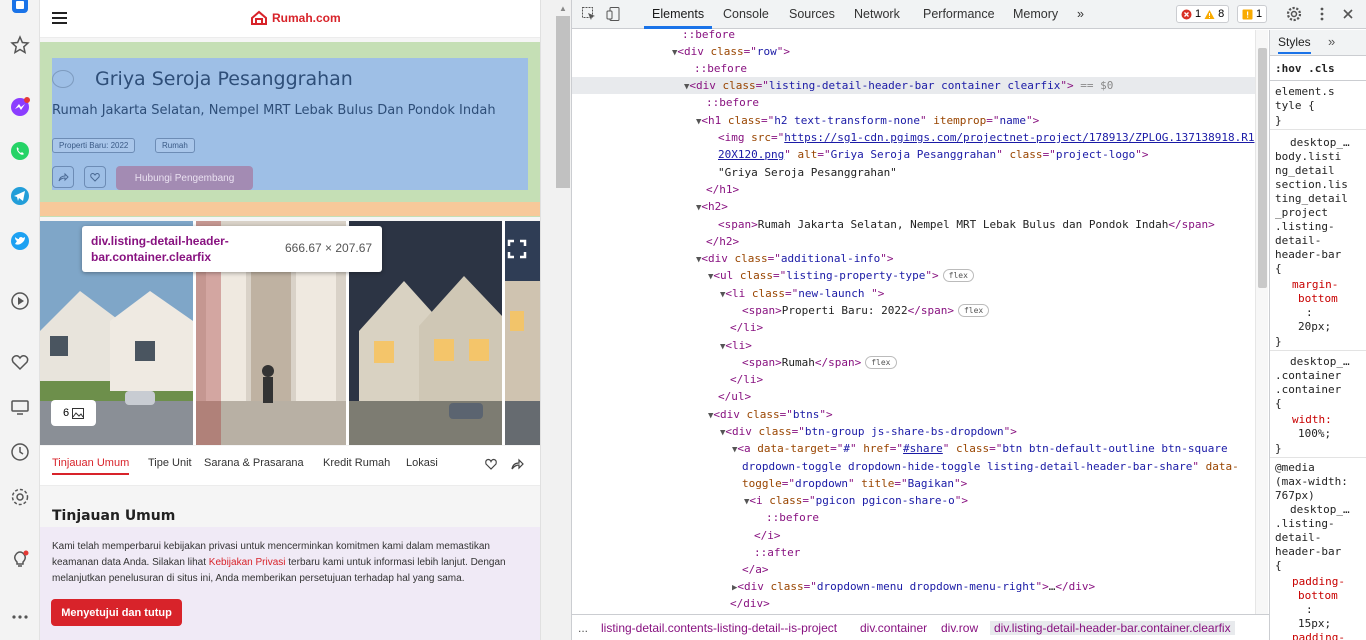 The height and width of the screenshot is (640, 1366). I want to click on dom-line: </i>, so click(913, 535).